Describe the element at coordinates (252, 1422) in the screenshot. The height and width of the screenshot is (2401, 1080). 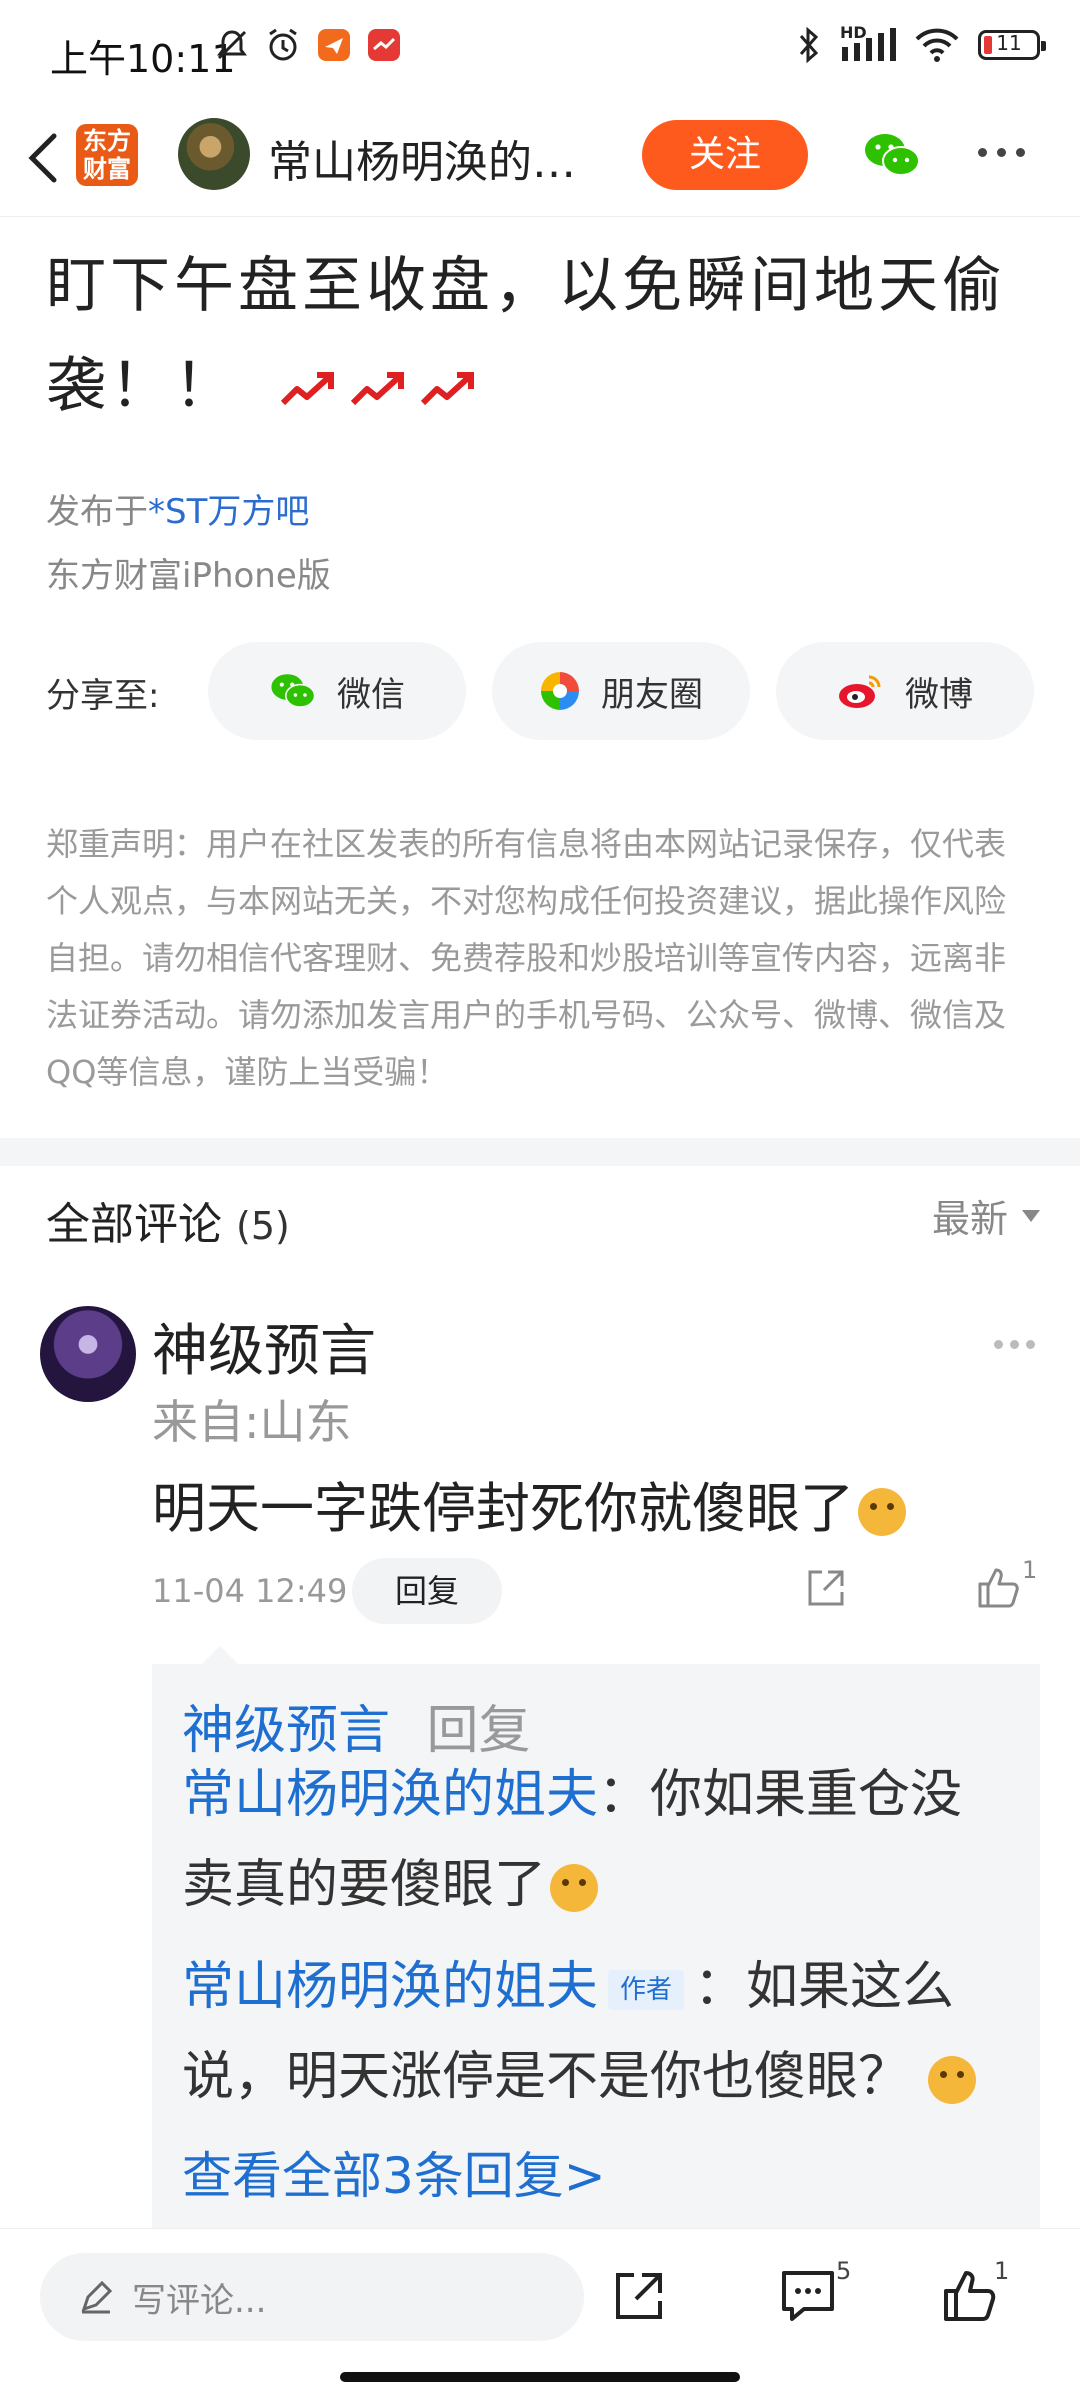
I see `commenter-location: 来自:山东` at that location.